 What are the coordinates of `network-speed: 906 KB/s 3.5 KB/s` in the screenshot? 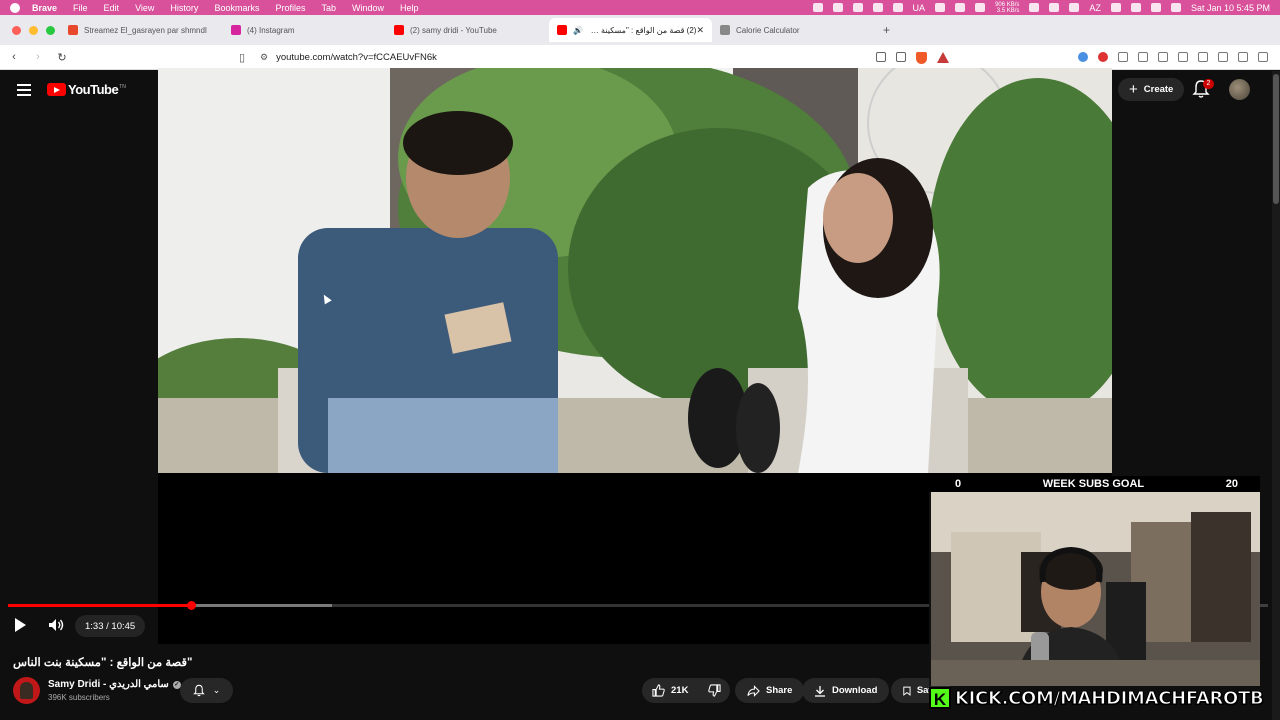 It's located at (1007, 8).